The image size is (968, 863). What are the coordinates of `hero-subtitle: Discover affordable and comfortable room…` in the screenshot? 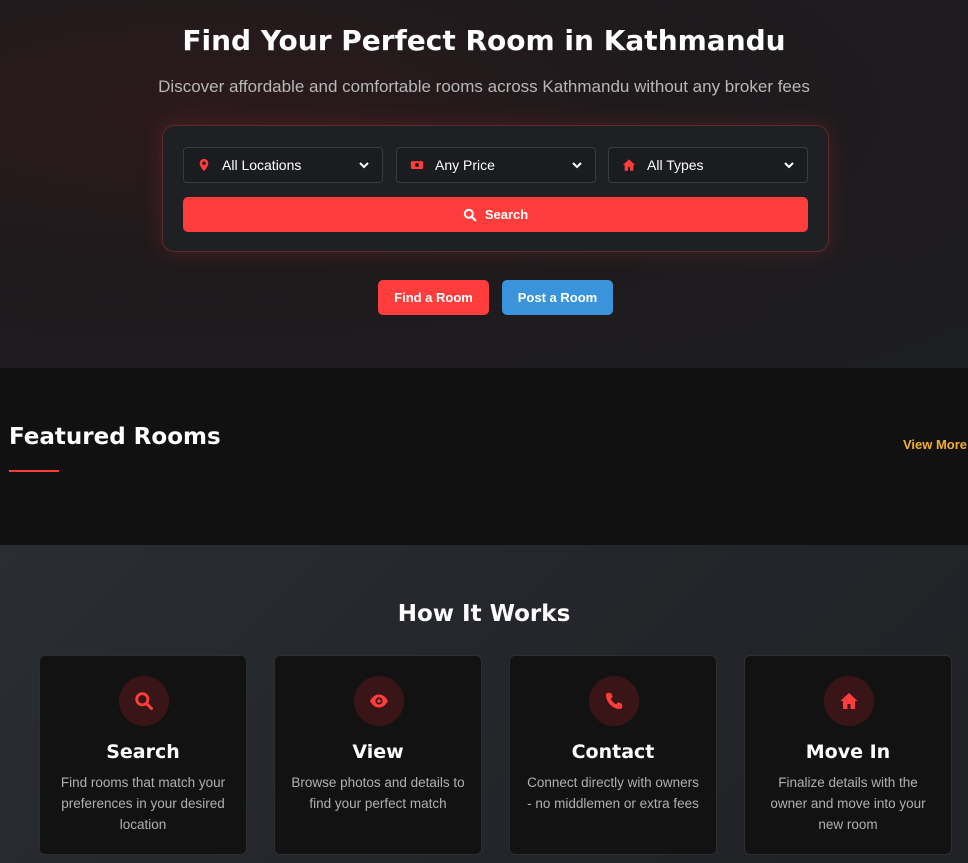 It's located at (484, 86).